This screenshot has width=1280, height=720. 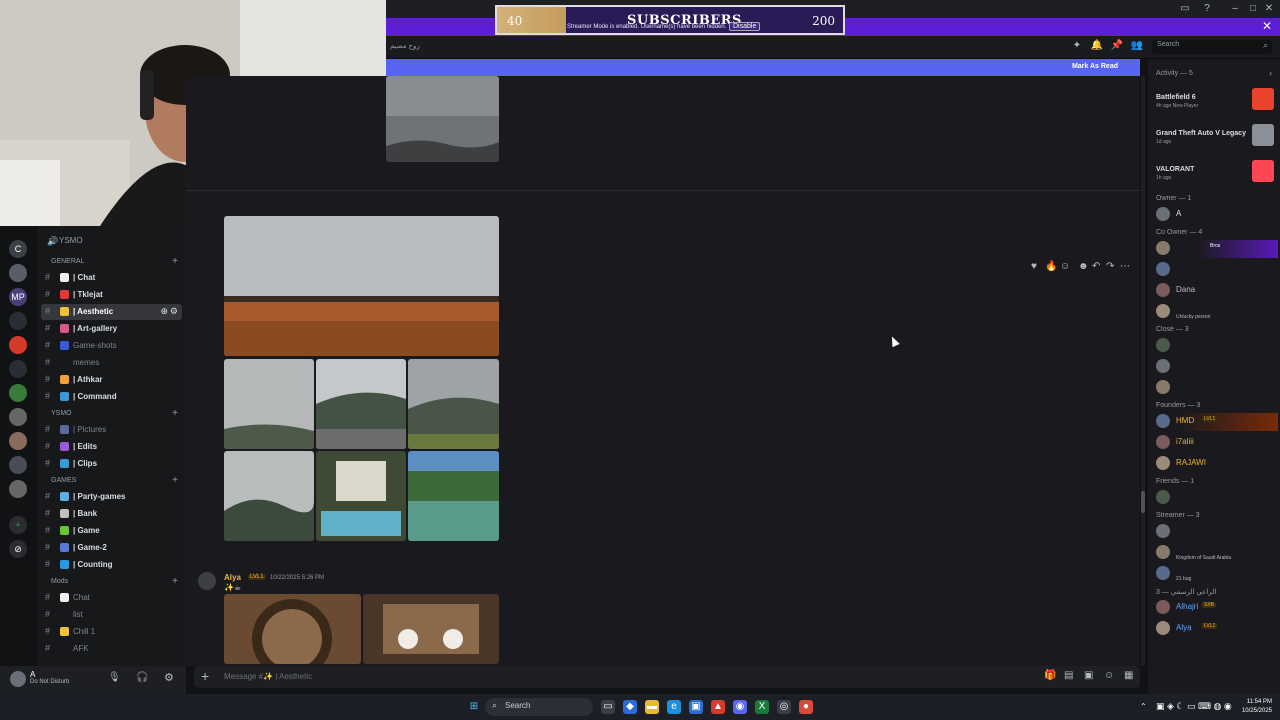 What do you see at coordinates (142, 677) in the screenshot?
I see `headset-icon: 🎧` at bounding box center [142, 677].